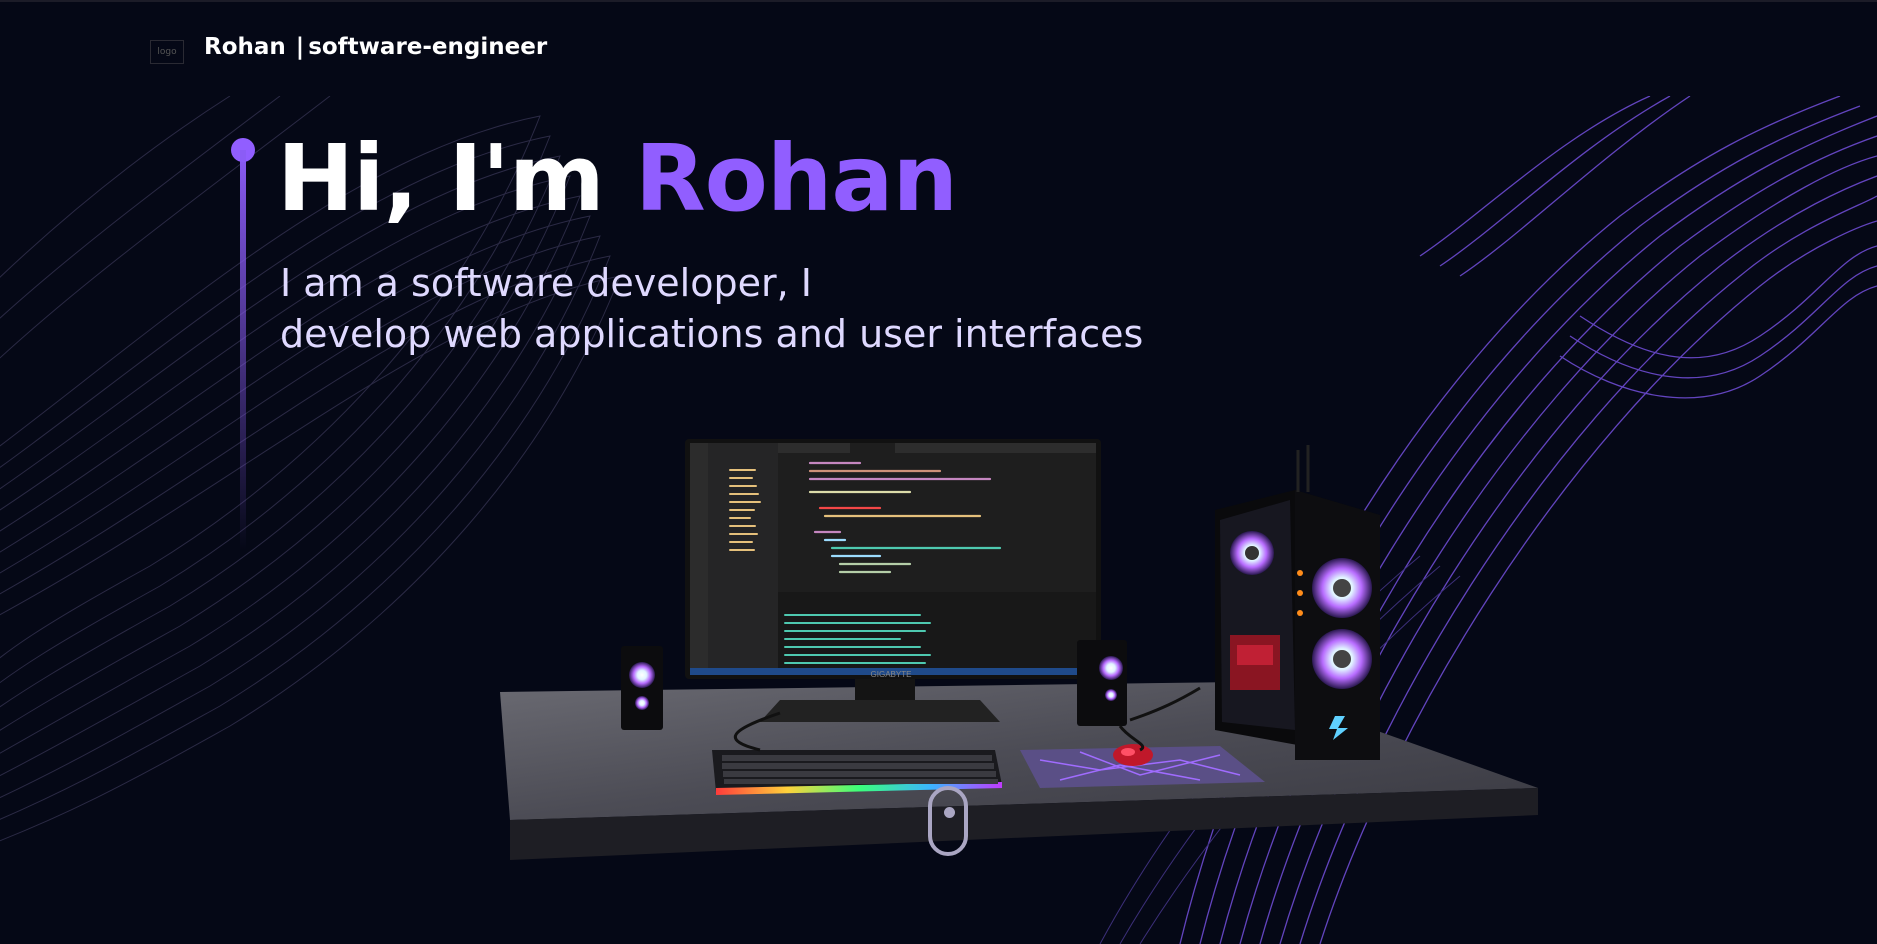 Image resolution: width=1877 pixels, height=944 pixels. Describe the element at coordinates (938, 49) in the screenshot. I see `navbar: logo Rohan | software-engineer` at that location.